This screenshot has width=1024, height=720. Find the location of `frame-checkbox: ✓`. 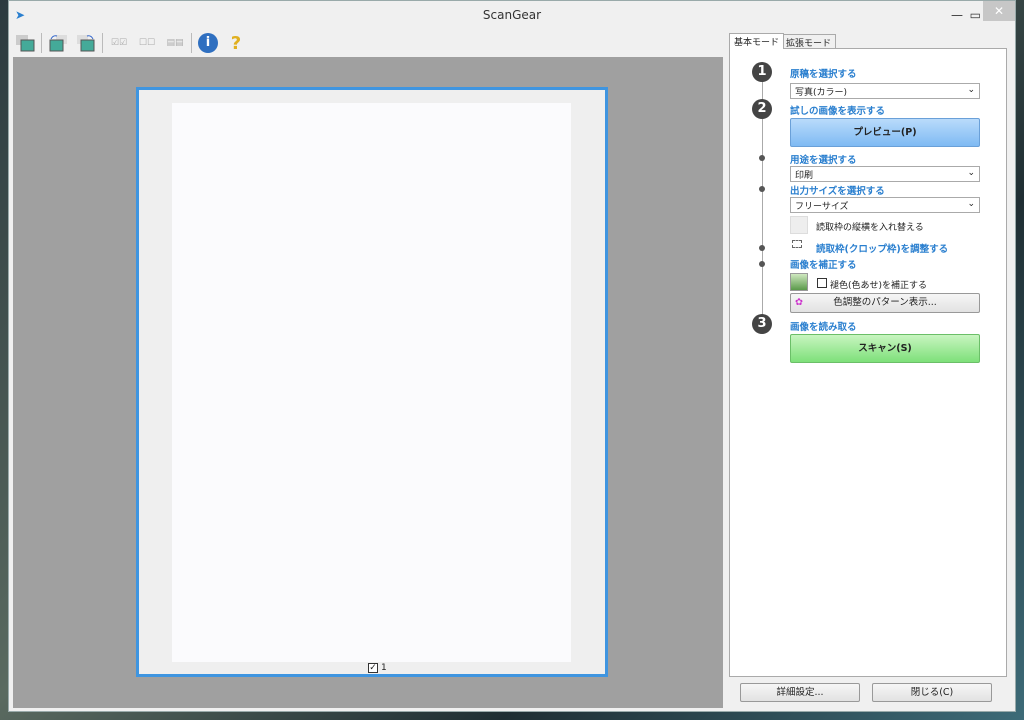

frame-checkbox: ✓ is located at coordinates (373, 668).